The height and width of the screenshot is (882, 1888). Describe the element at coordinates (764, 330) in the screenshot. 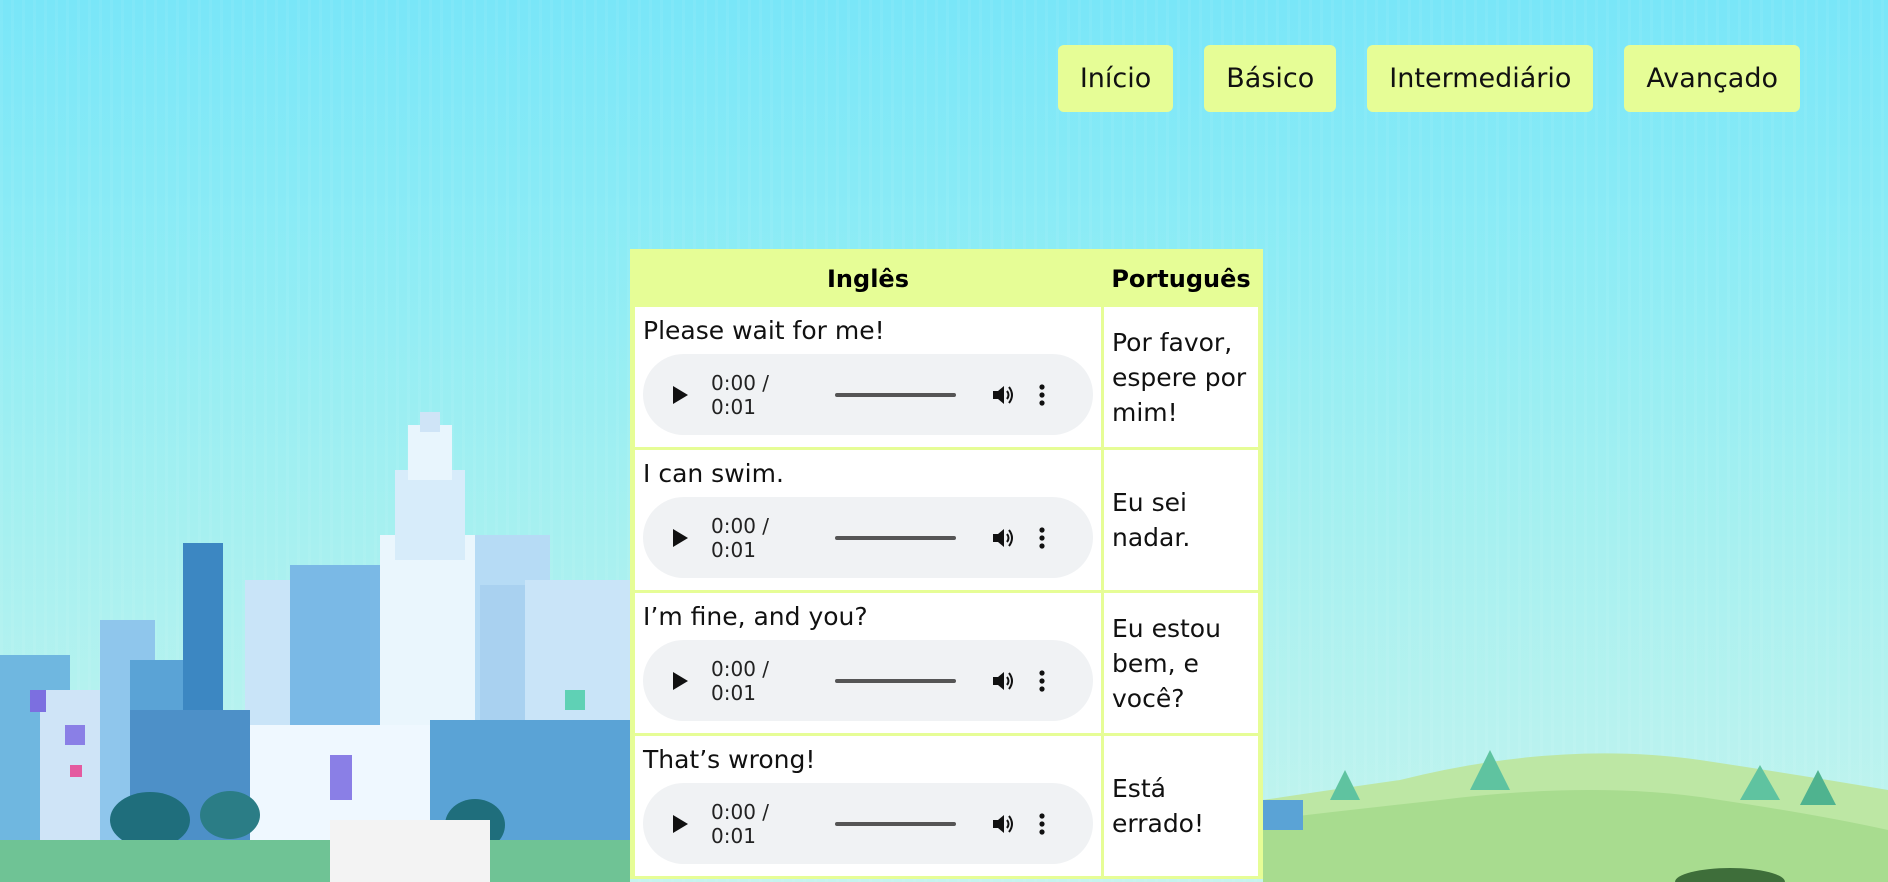

I see `english-phrase: Please wait for me!` at that location.